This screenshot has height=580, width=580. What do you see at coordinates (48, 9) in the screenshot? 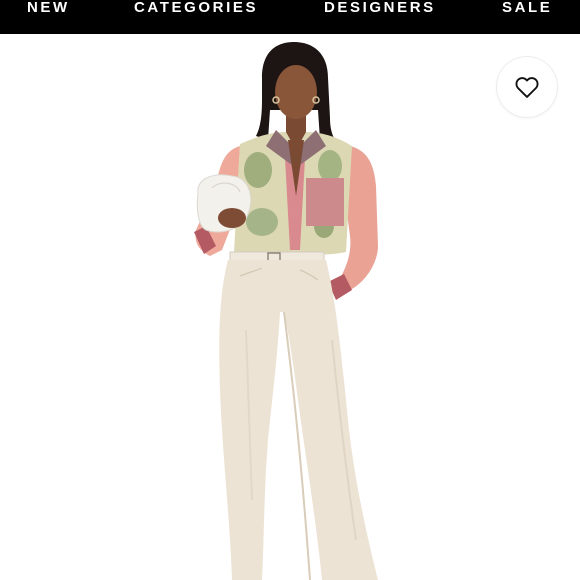
I see `nav-item-new: NEW` at bounding box center [48, 9].